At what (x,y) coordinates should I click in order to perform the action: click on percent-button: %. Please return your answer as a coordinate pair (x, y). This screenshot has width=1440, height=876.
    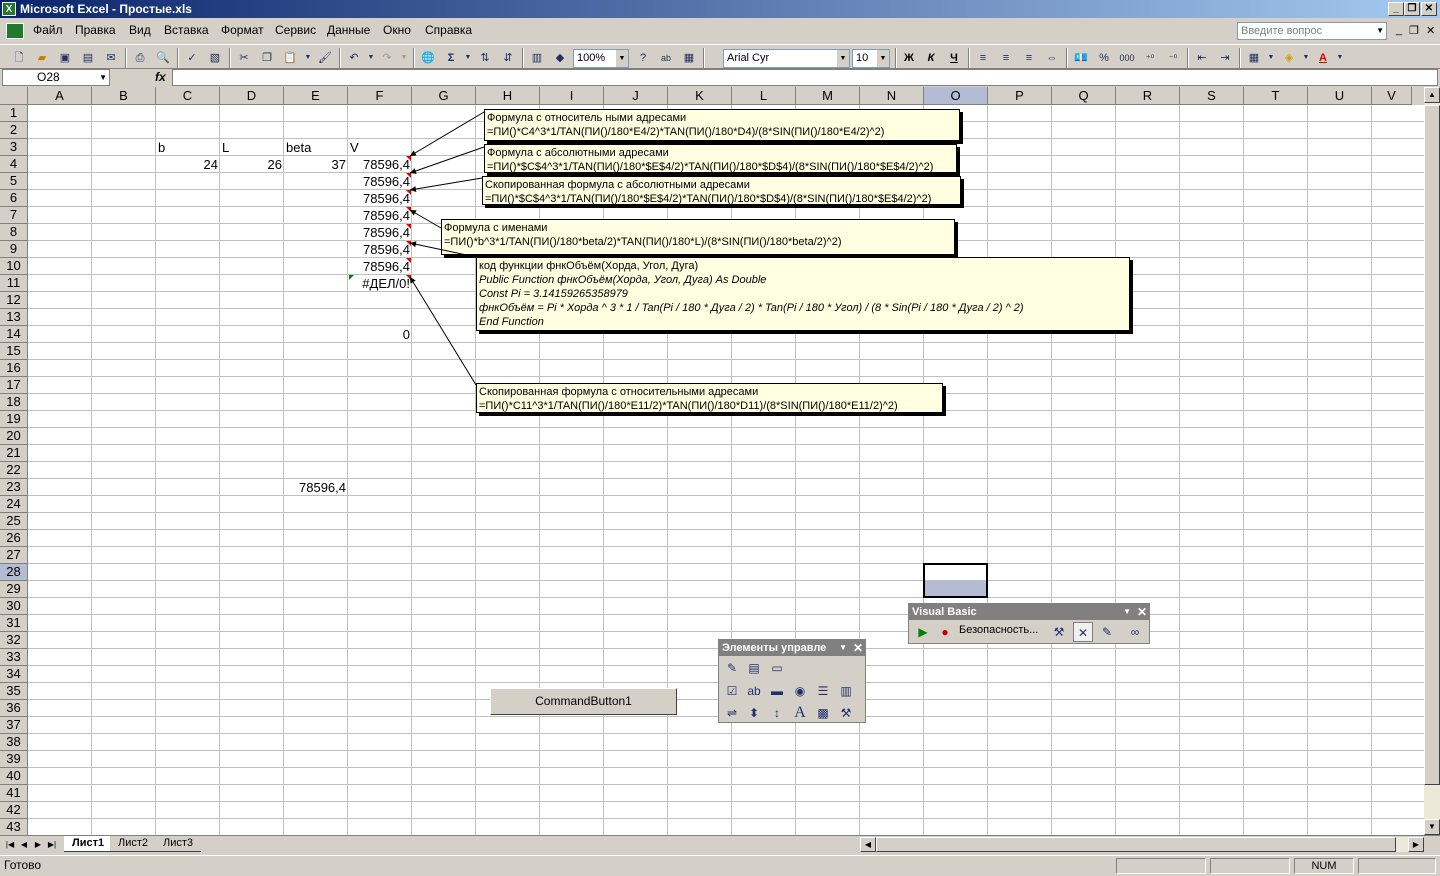
    Looking at the image, I should click on (1104, 58).